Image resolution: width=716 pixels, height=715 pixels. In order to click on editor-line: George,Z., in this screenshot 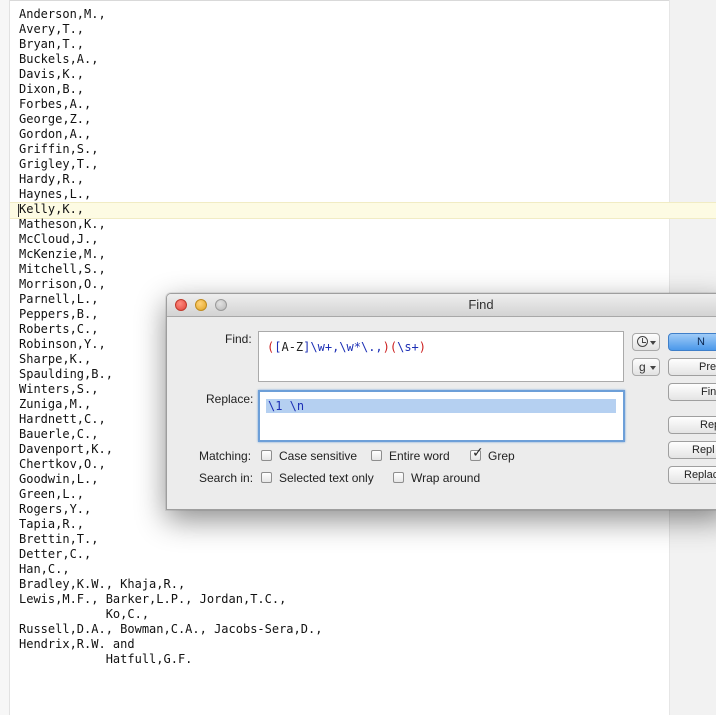, I will do `click(170, 119)`.